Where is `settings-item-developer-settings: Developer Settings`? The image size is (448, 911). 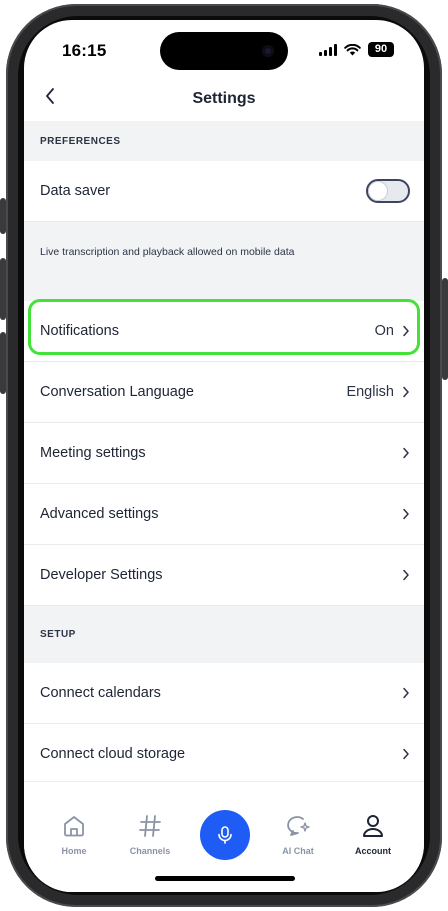
settings-item-developer-settings: Developer Settings is located at coordinates (224, 575).